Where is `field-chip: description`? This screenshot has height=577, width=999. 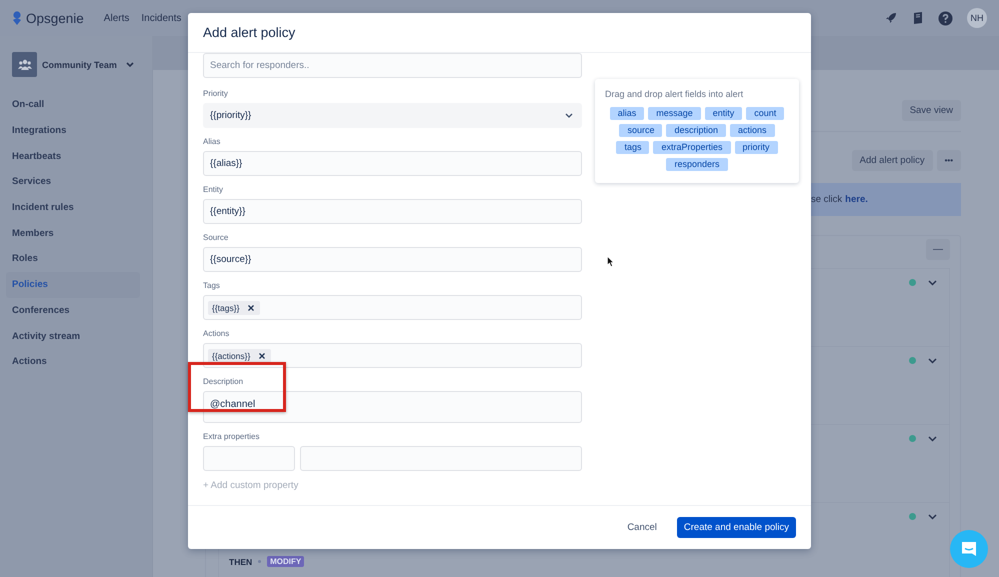
field-chip: description is located at coordinates (696, 130).